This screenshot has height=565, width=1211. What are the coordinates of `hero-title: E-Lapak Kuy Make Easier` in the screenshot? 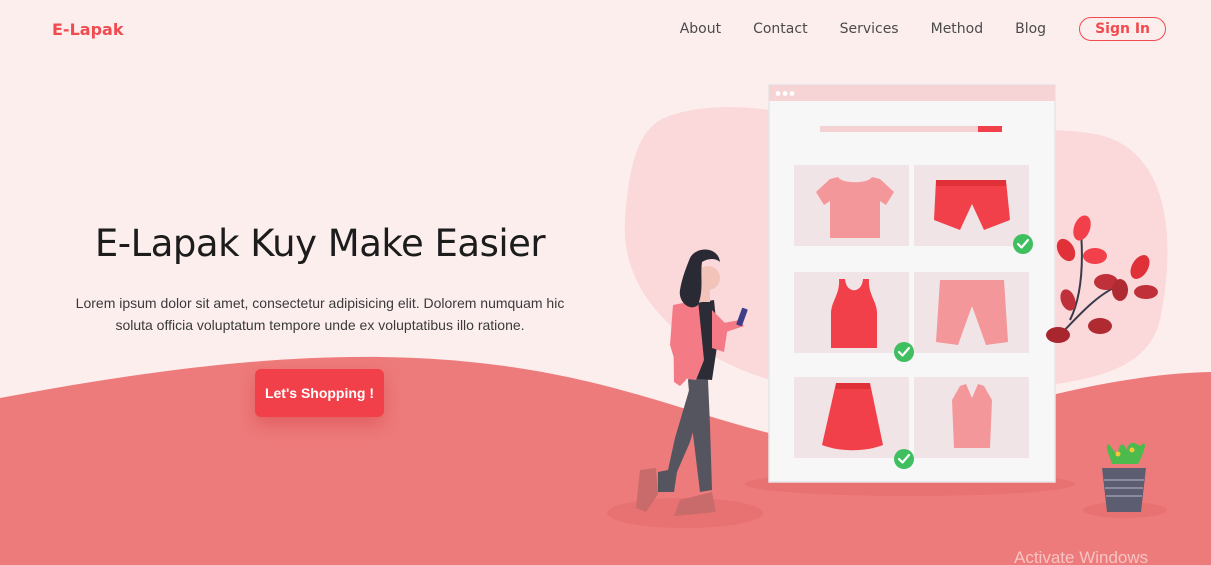 It's located at (320, 243).